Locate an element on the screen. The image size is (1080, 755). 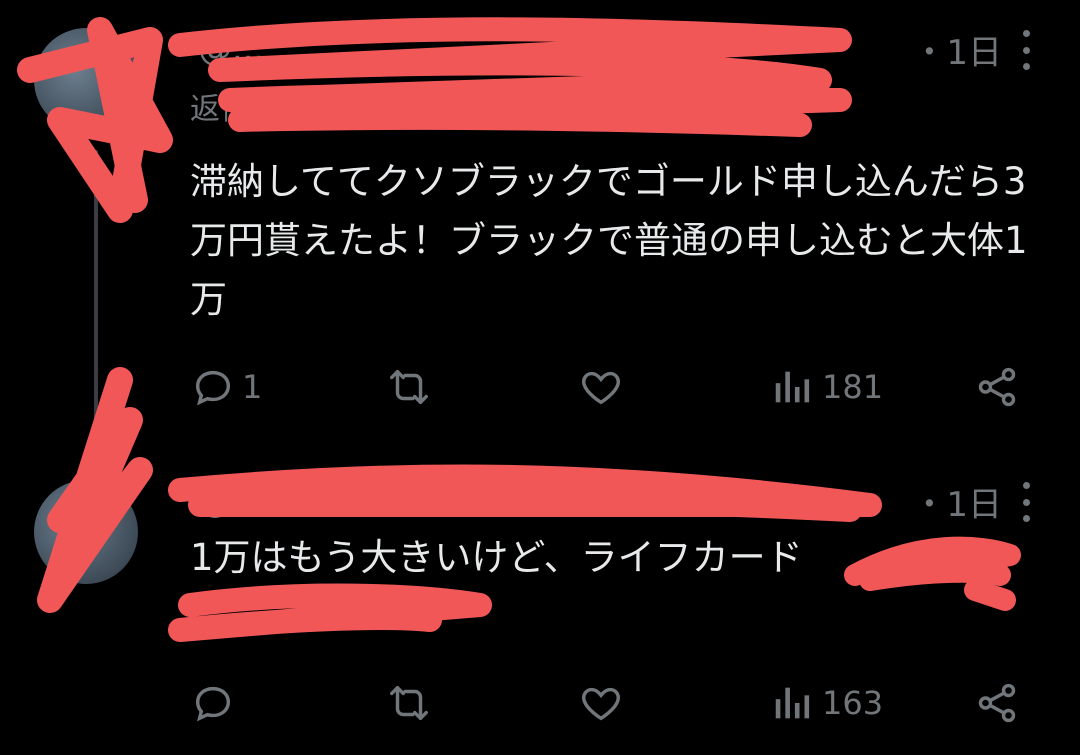
user-handle: @tom is located at coordinates (248, 501).